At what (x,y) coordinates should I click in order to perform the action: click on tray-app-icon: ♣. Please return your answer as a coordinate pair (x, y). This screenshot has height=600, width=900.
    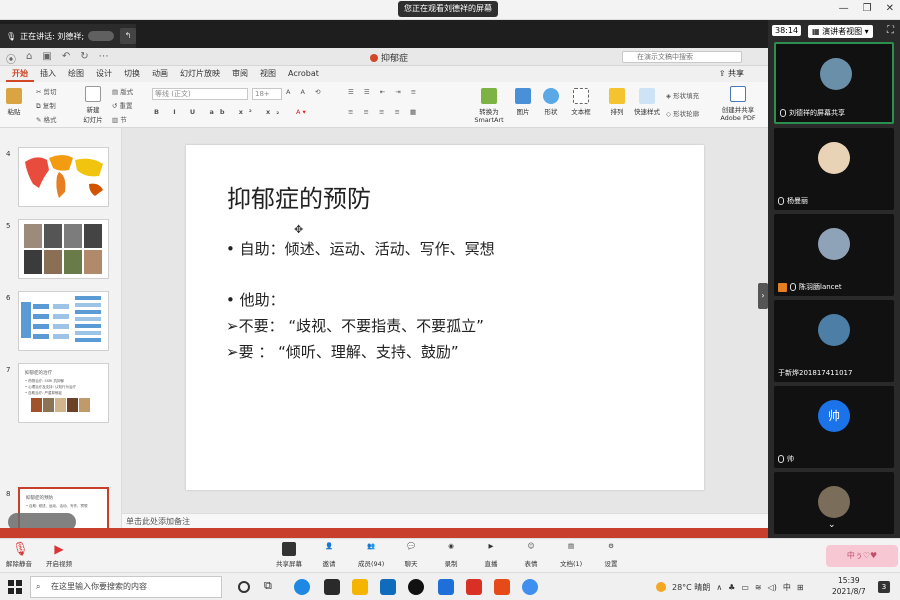
    Looking at the image, I should click on (731, 587).